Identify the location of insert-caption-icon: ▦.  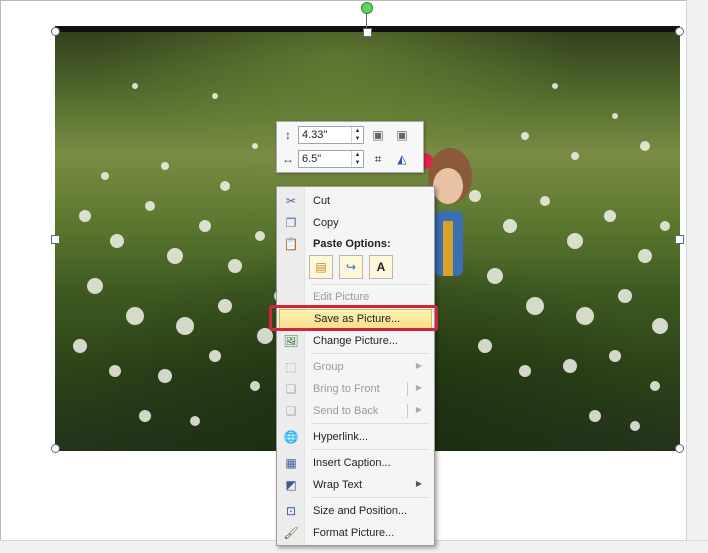
(291, 463).